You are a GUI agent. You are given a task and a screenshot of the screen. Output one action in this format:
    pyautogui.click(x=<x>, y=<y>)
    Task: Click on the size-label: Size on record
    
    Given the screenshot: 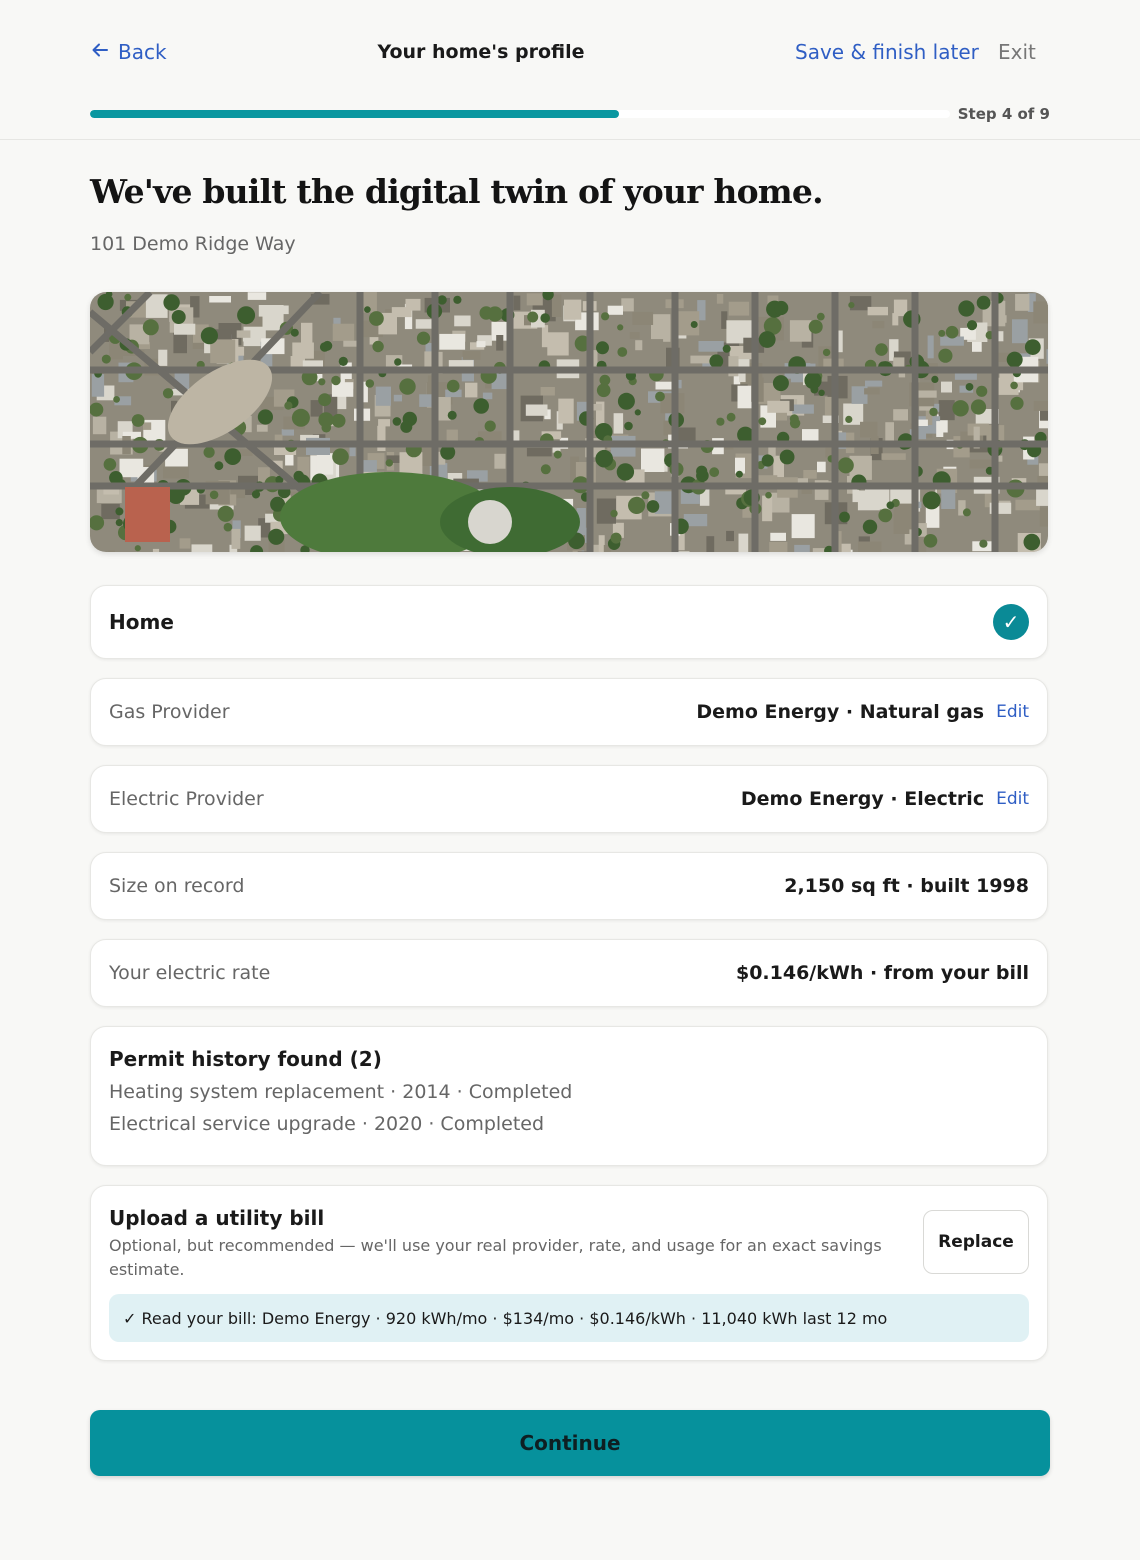 What is the action you would take?
    pyautogui.click(x=177, y=886)
    